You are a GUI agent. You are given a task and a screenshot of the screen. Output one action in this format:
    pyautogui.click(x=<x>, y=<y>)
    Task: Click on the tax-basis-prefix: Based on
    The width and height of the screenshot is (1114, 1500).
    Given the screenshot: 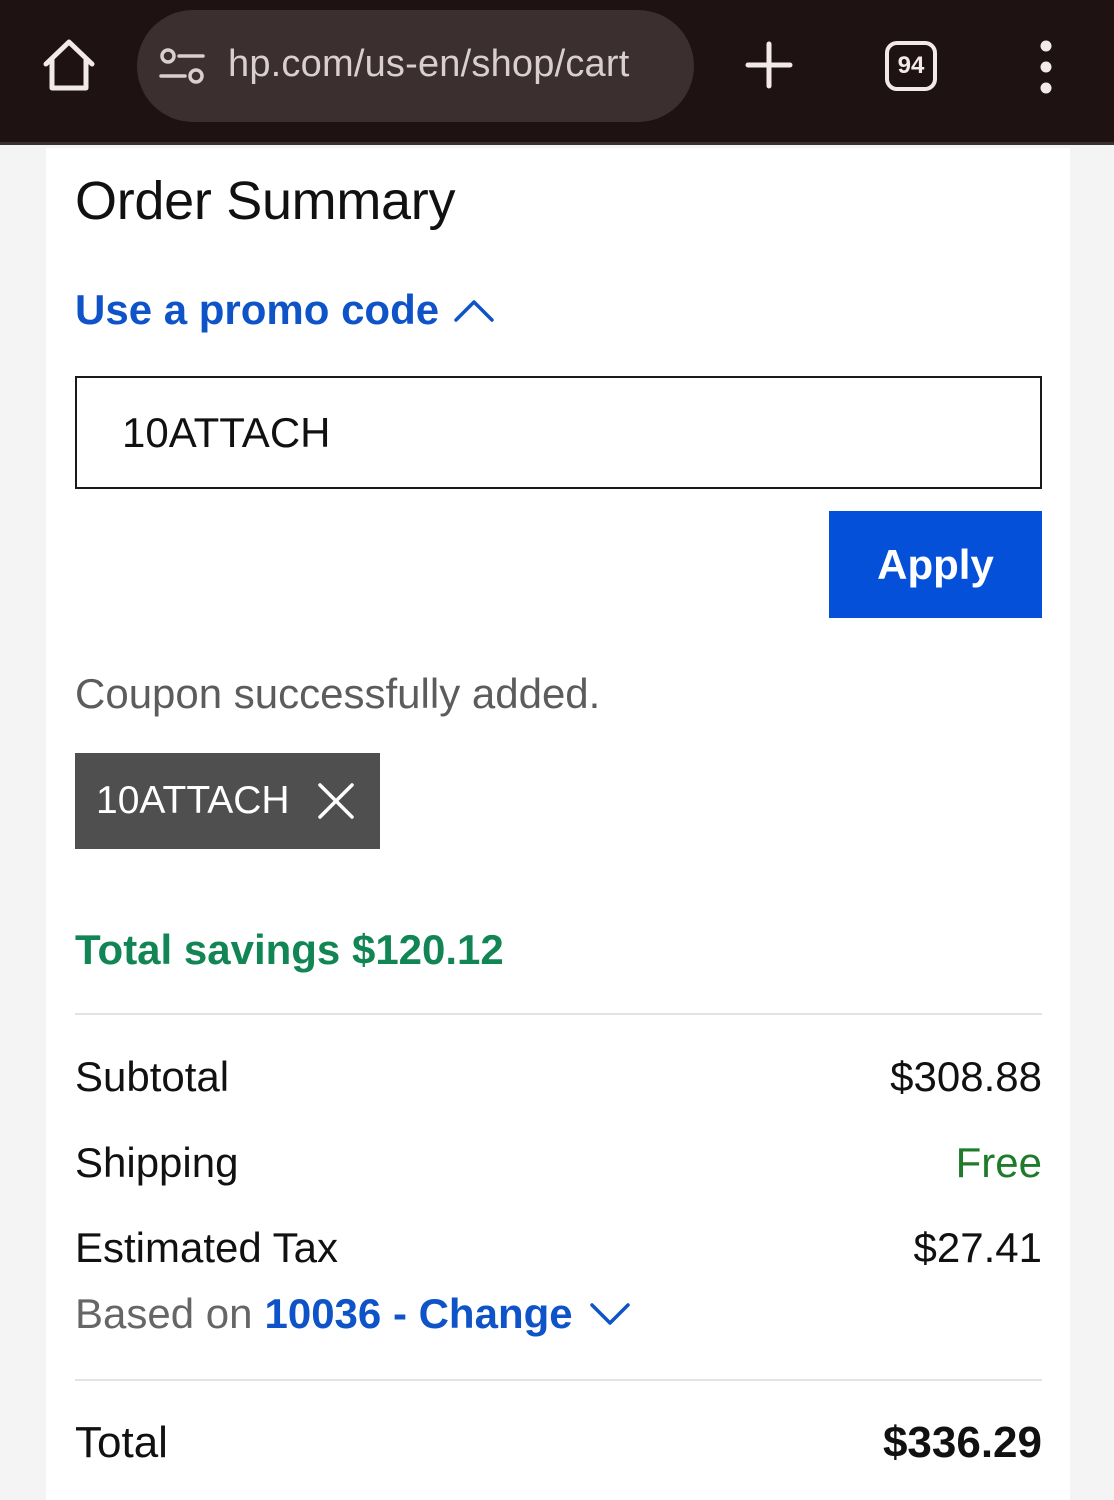 What is the action you would take?
    pyautogui.click(x=164, y=1313)
    